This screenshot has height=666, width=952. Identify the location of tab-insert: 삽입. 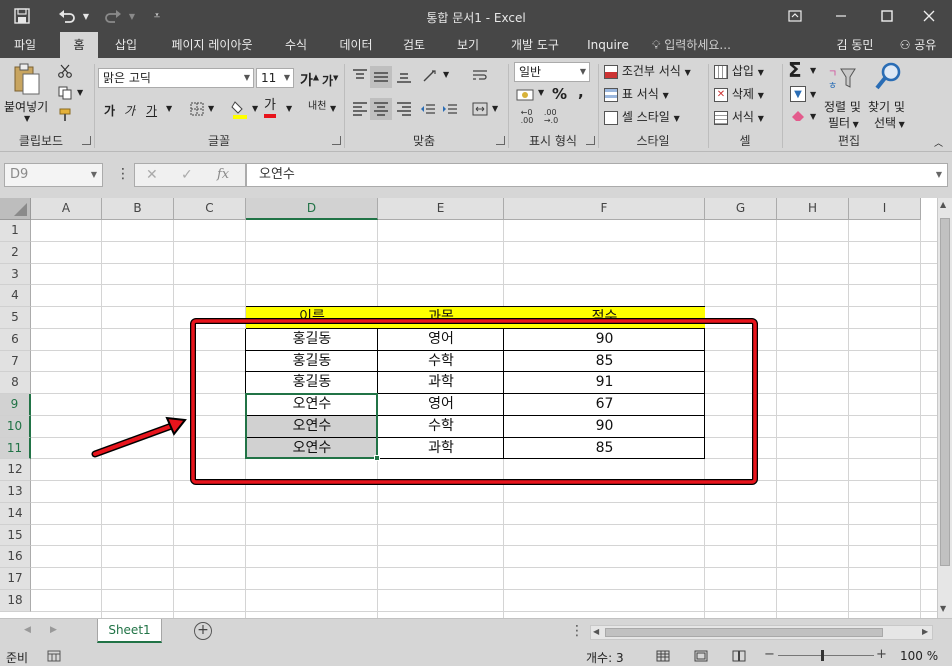
(126, 45).